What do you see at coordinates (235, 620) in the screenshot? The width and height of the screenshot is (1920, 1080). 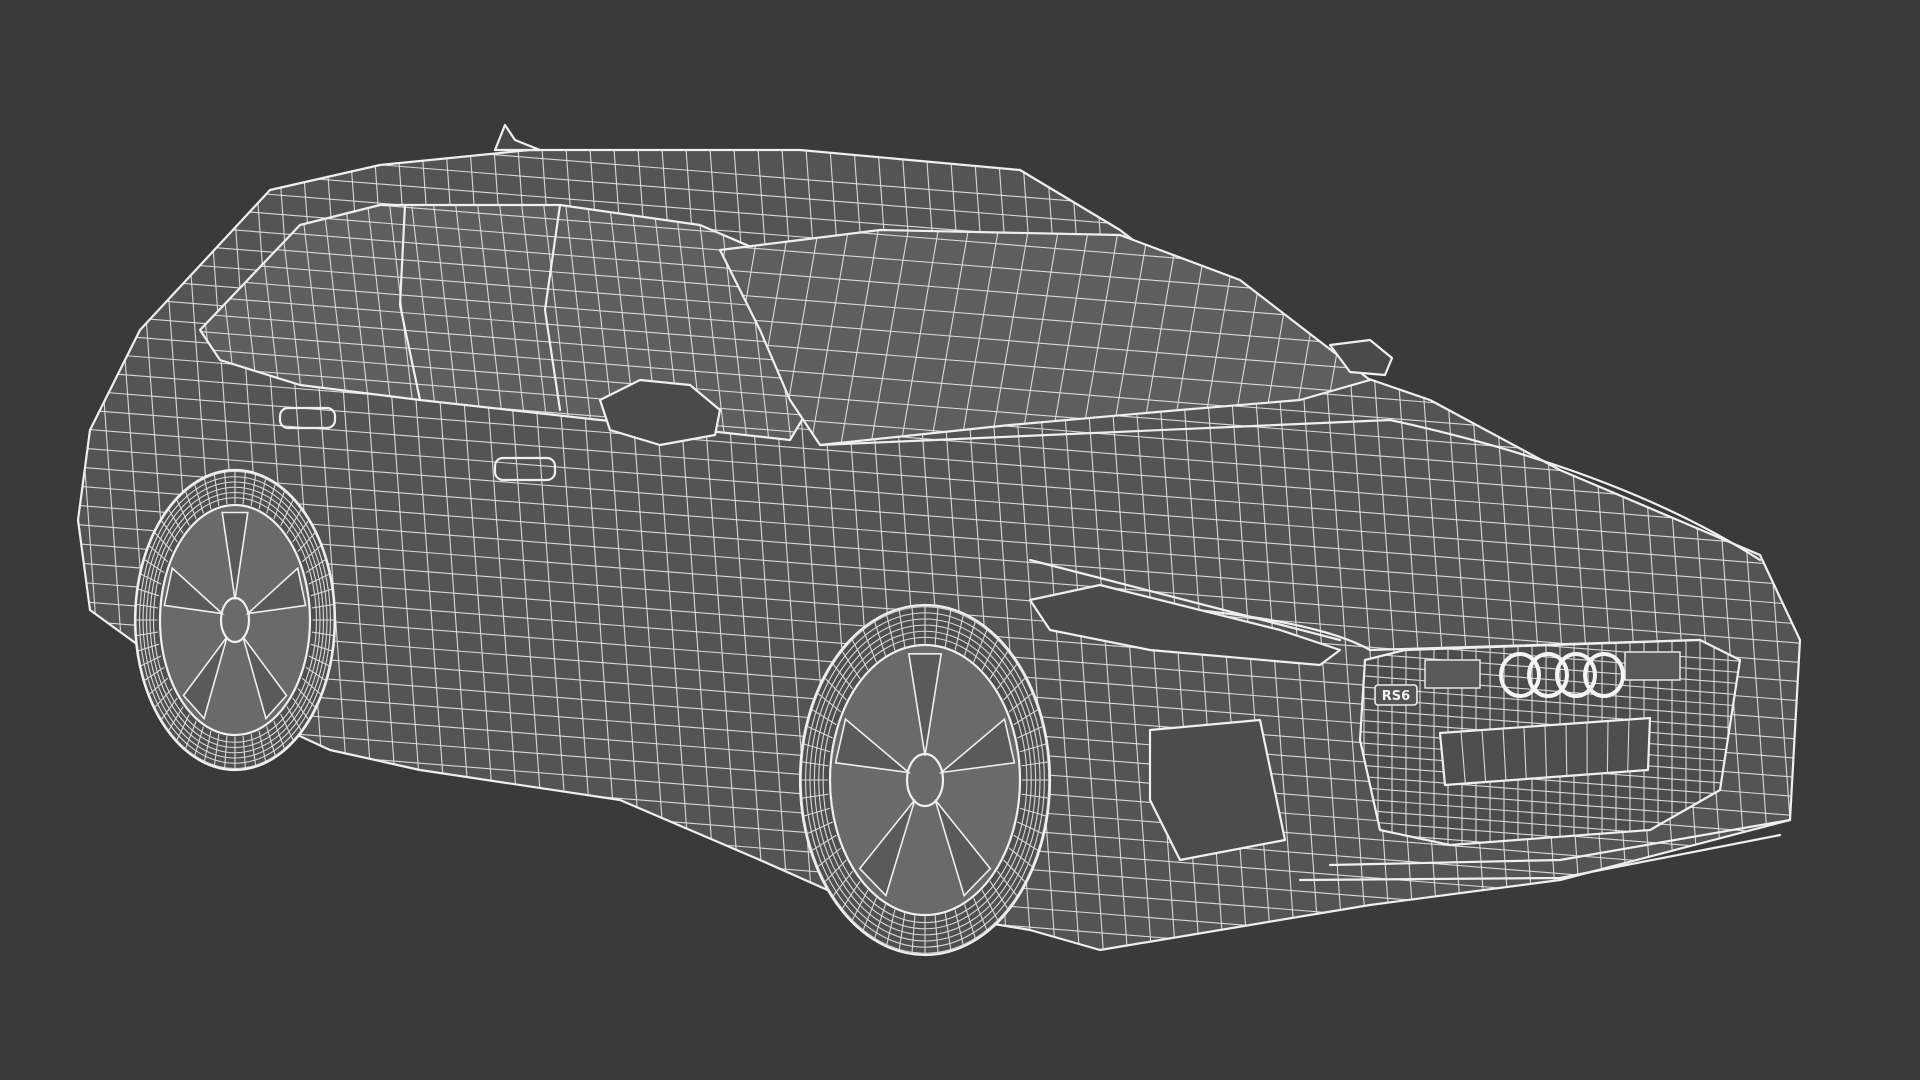 I see `rear-wheel` at bounding box center [235, 620].